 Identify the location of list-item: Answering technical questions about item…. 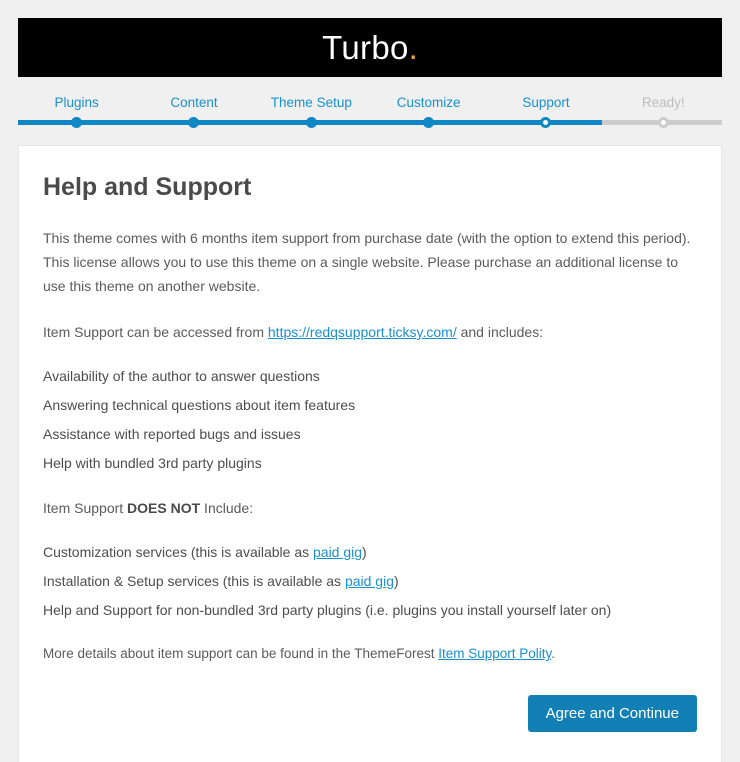
(199, 405).